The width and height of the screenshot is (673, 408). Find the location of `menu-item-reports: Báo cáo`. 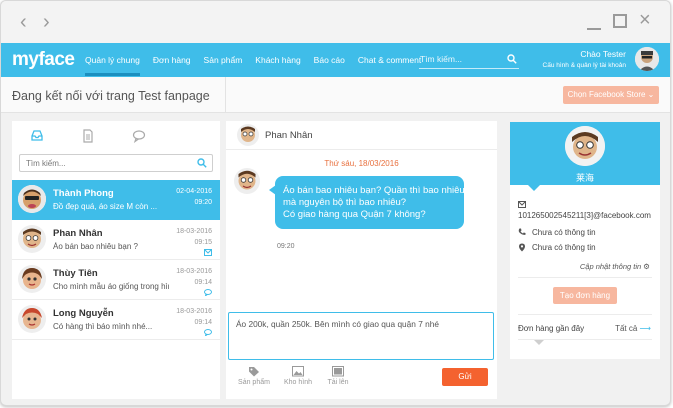

menu-item-reports: Báo cáo is located at coordinates (329, 60).